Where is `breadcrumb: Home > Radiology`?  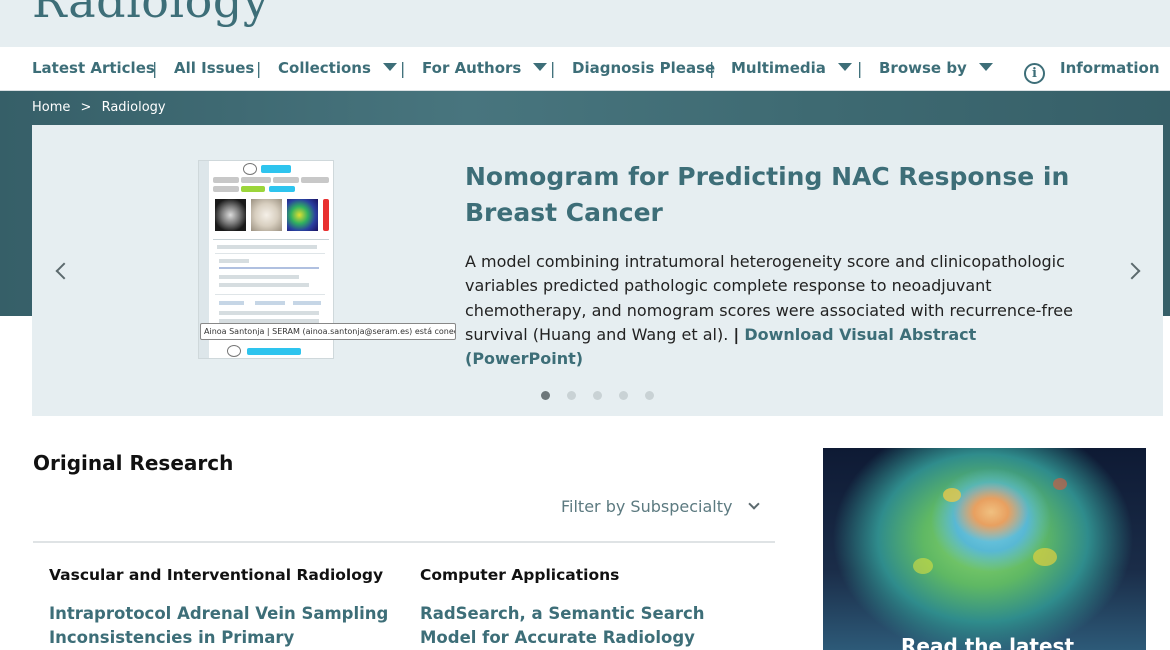 breadcrumb: Home > Radiology is located at coordinates (102, 107).